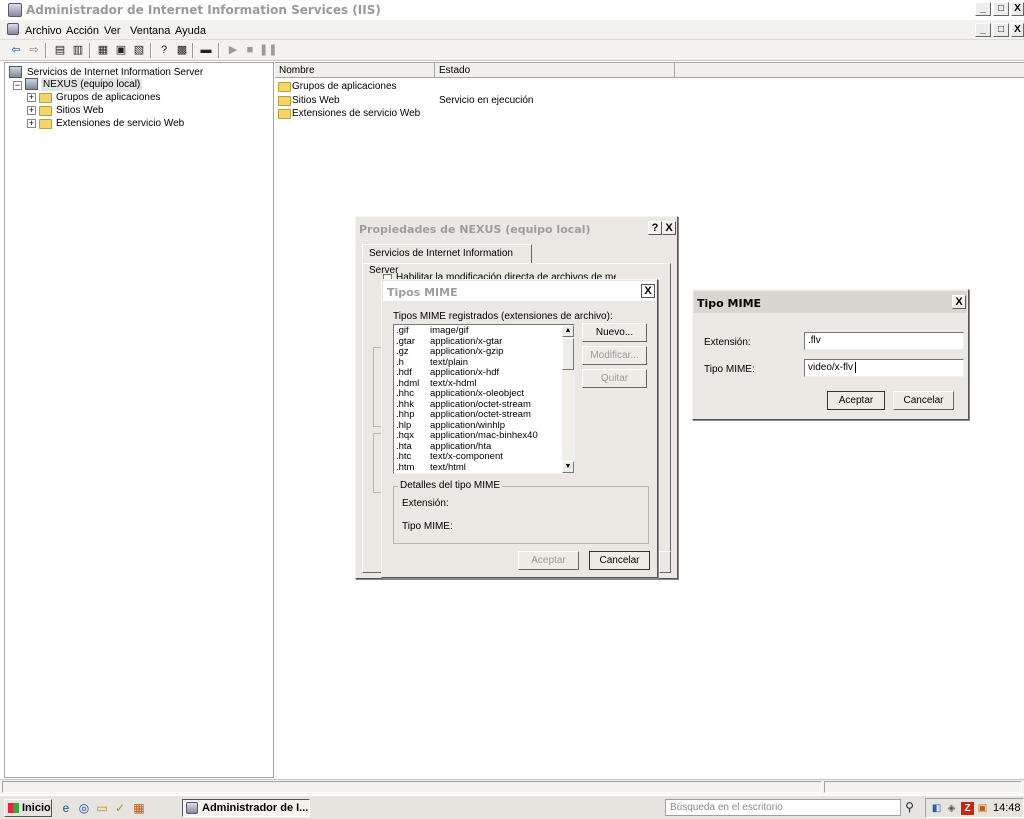  I want to click on menu-ver: Ver, so click(112, 31).